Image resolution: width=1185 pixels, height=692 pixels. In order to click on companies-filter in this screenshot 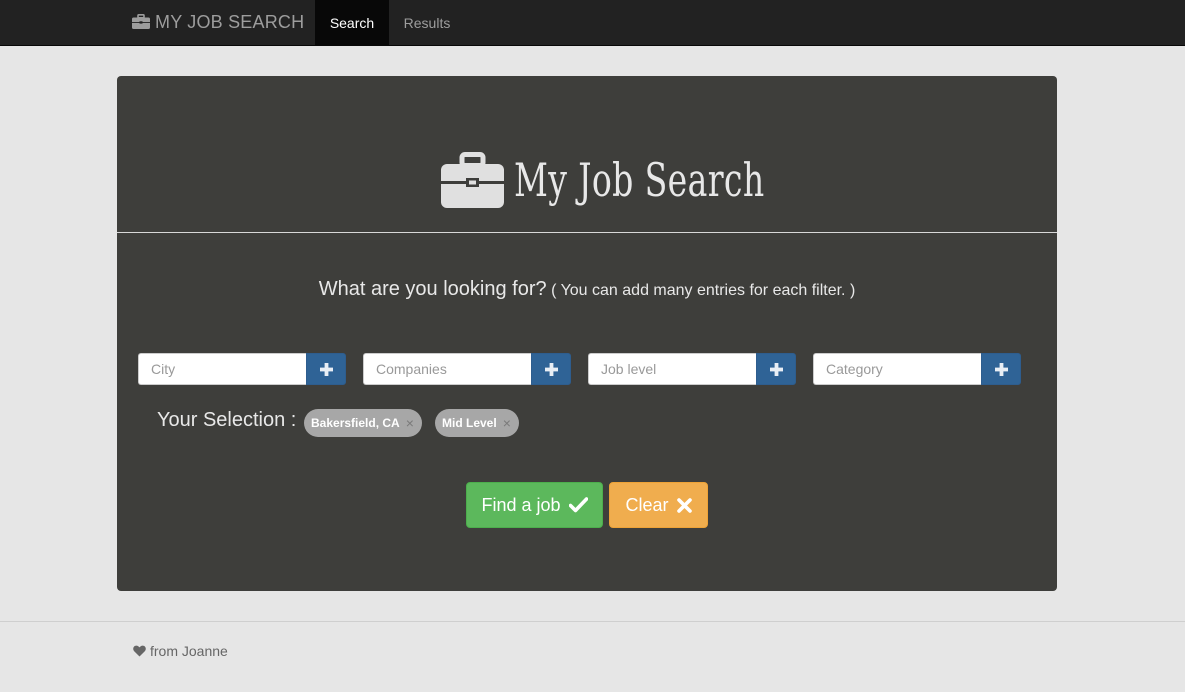, I will do `click(467, 369)`.